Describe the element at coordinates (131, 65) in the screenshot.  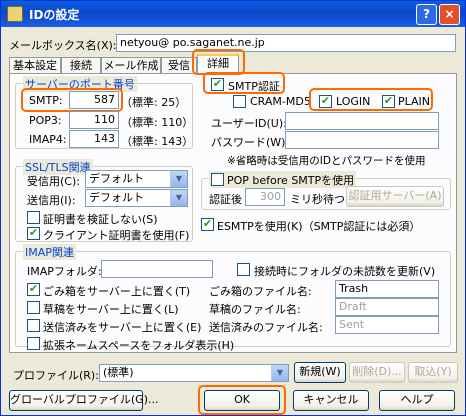
I see `tab-compose: メール作成` at that location.